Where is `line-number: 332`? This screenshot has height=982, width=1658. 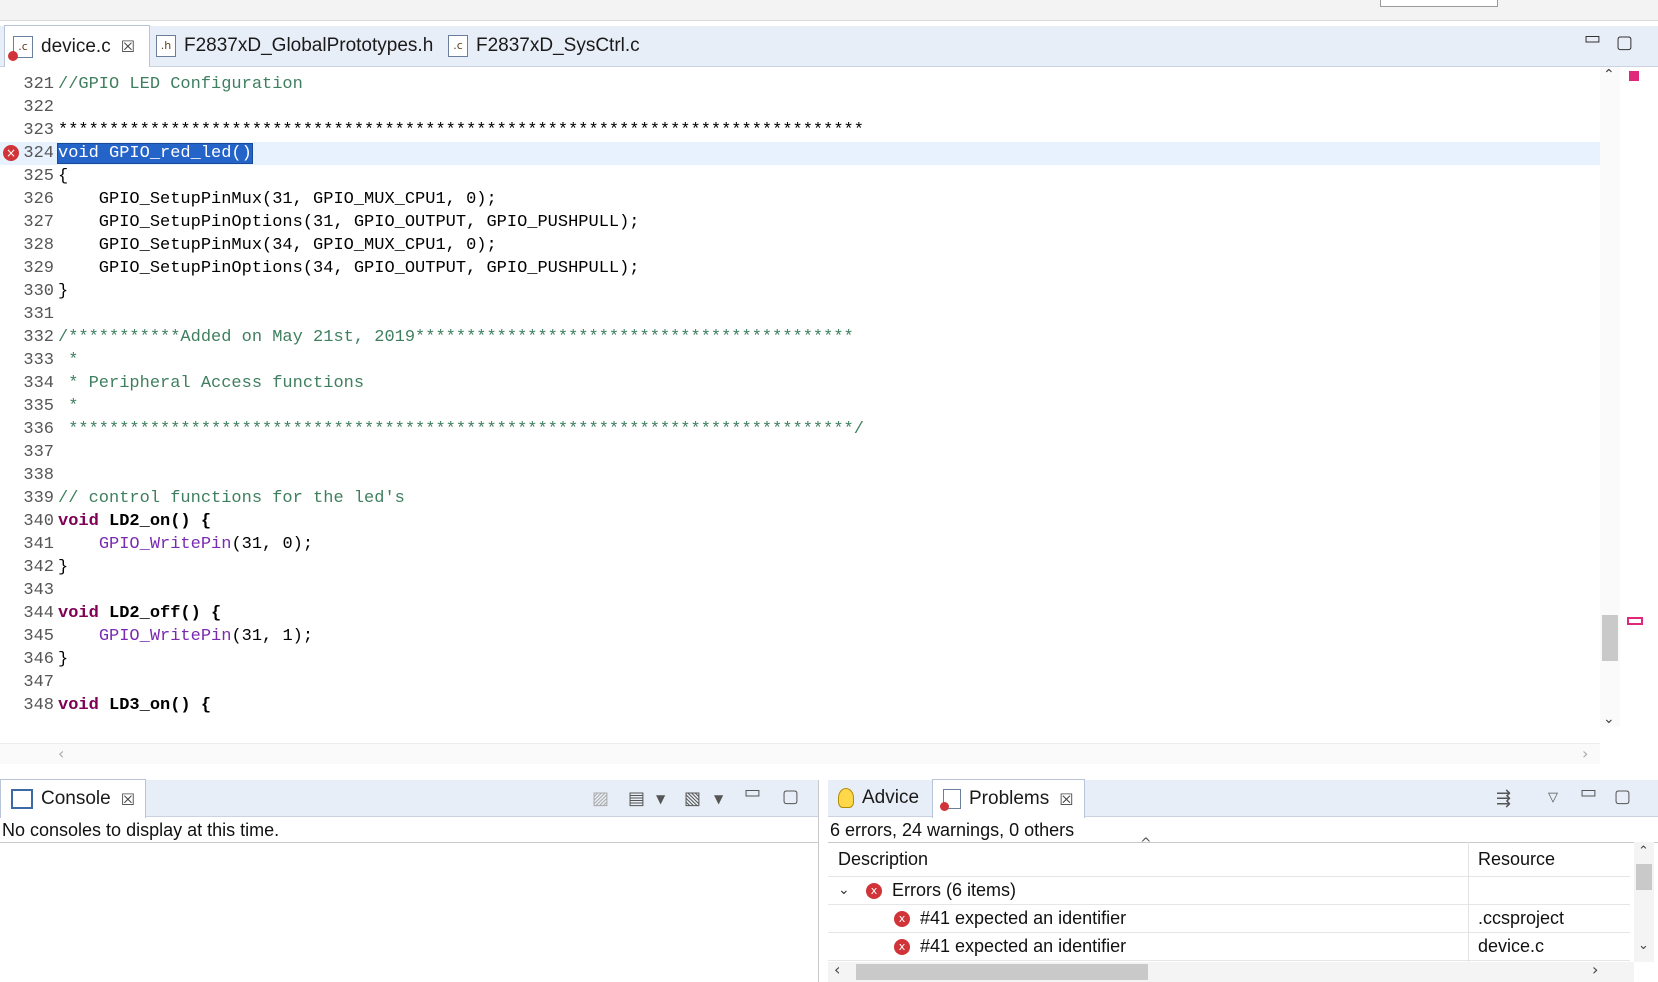 line-number: 332 is located at coordinates (38, 337).